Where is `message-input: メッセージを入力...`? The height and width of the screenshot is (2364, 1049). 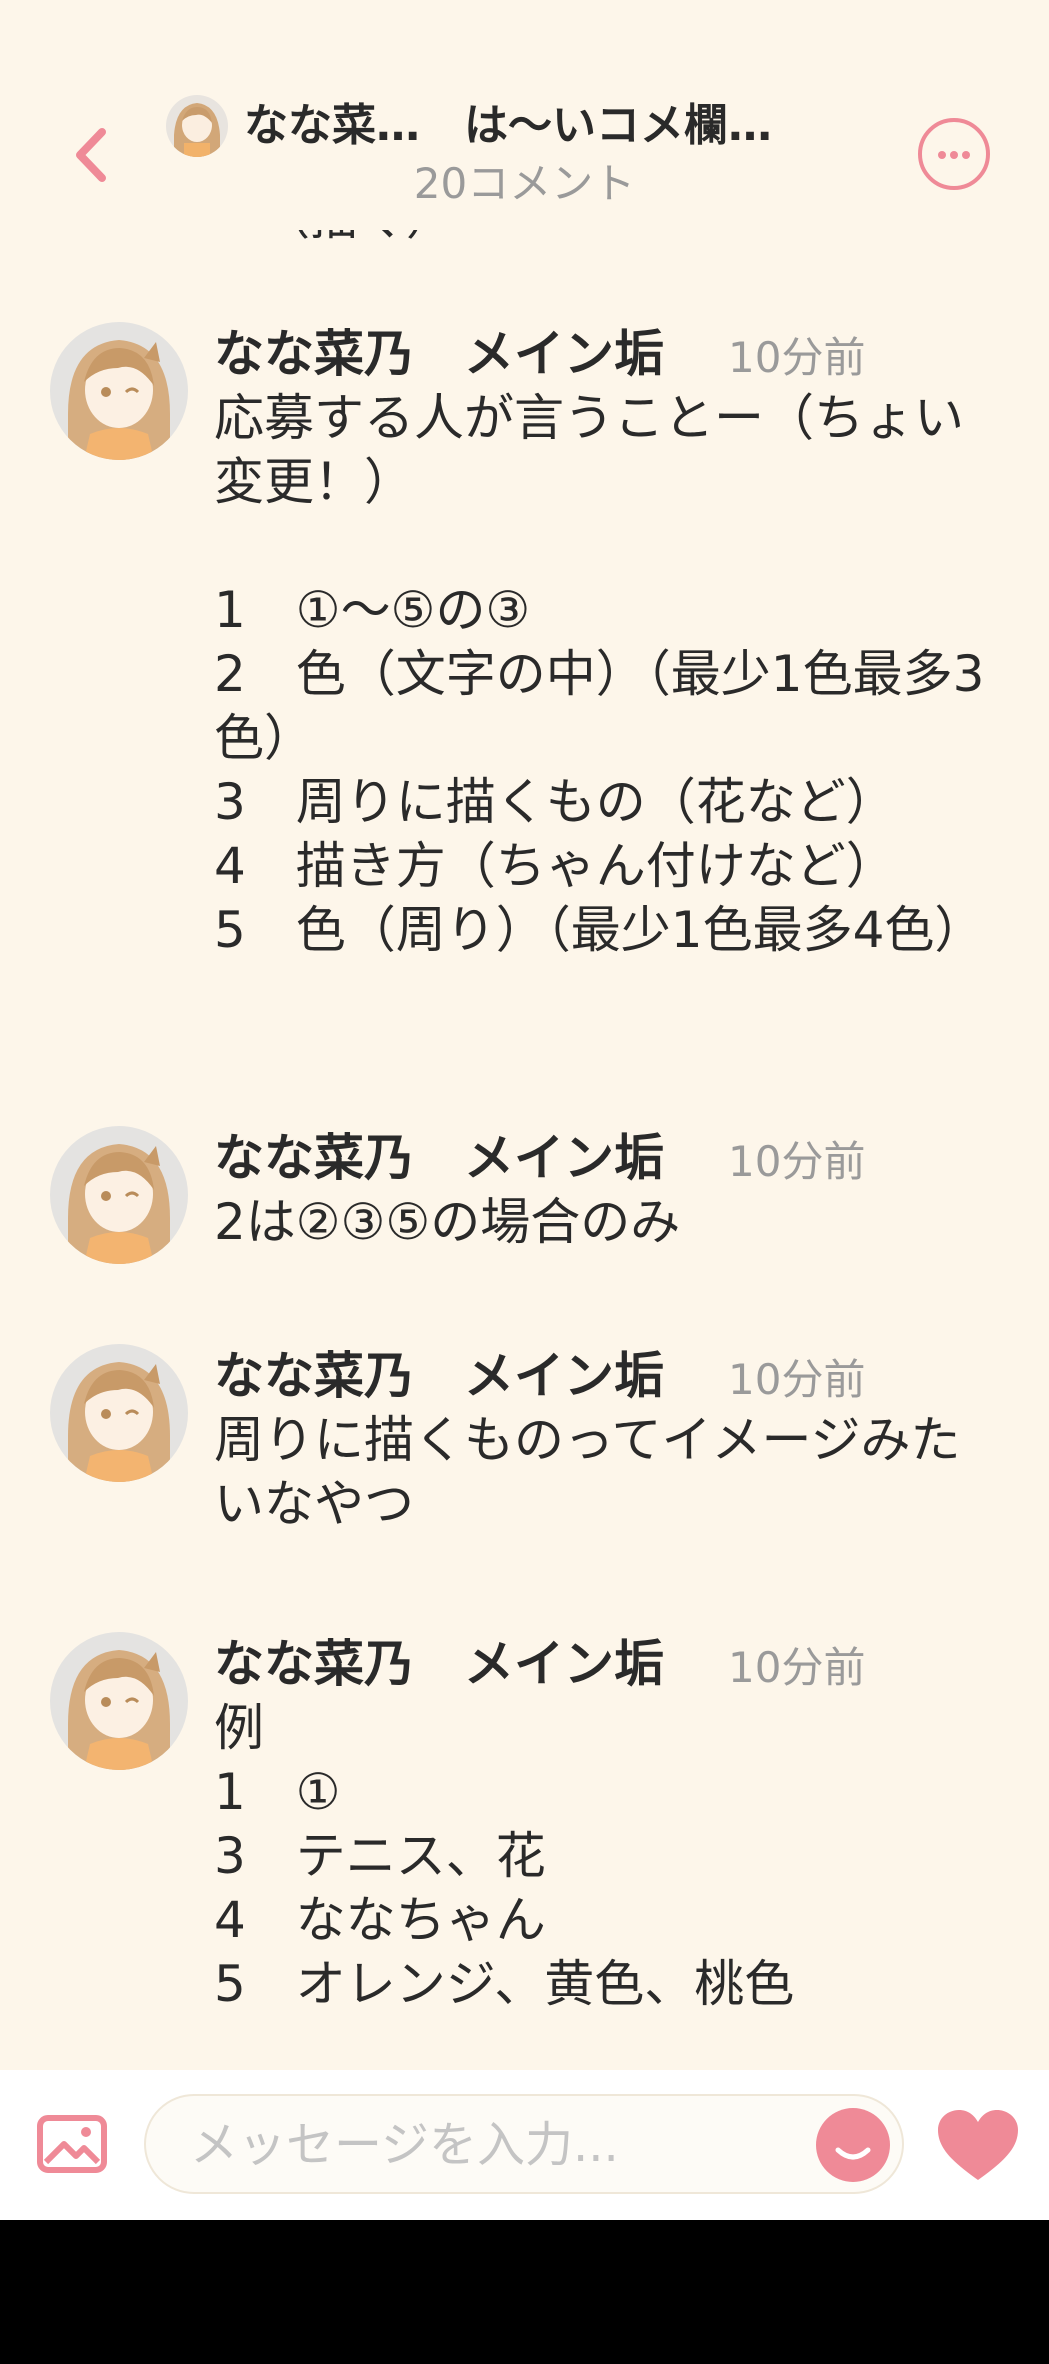
message-input: メッセージを入力... is located at coordinates (524, 2144).